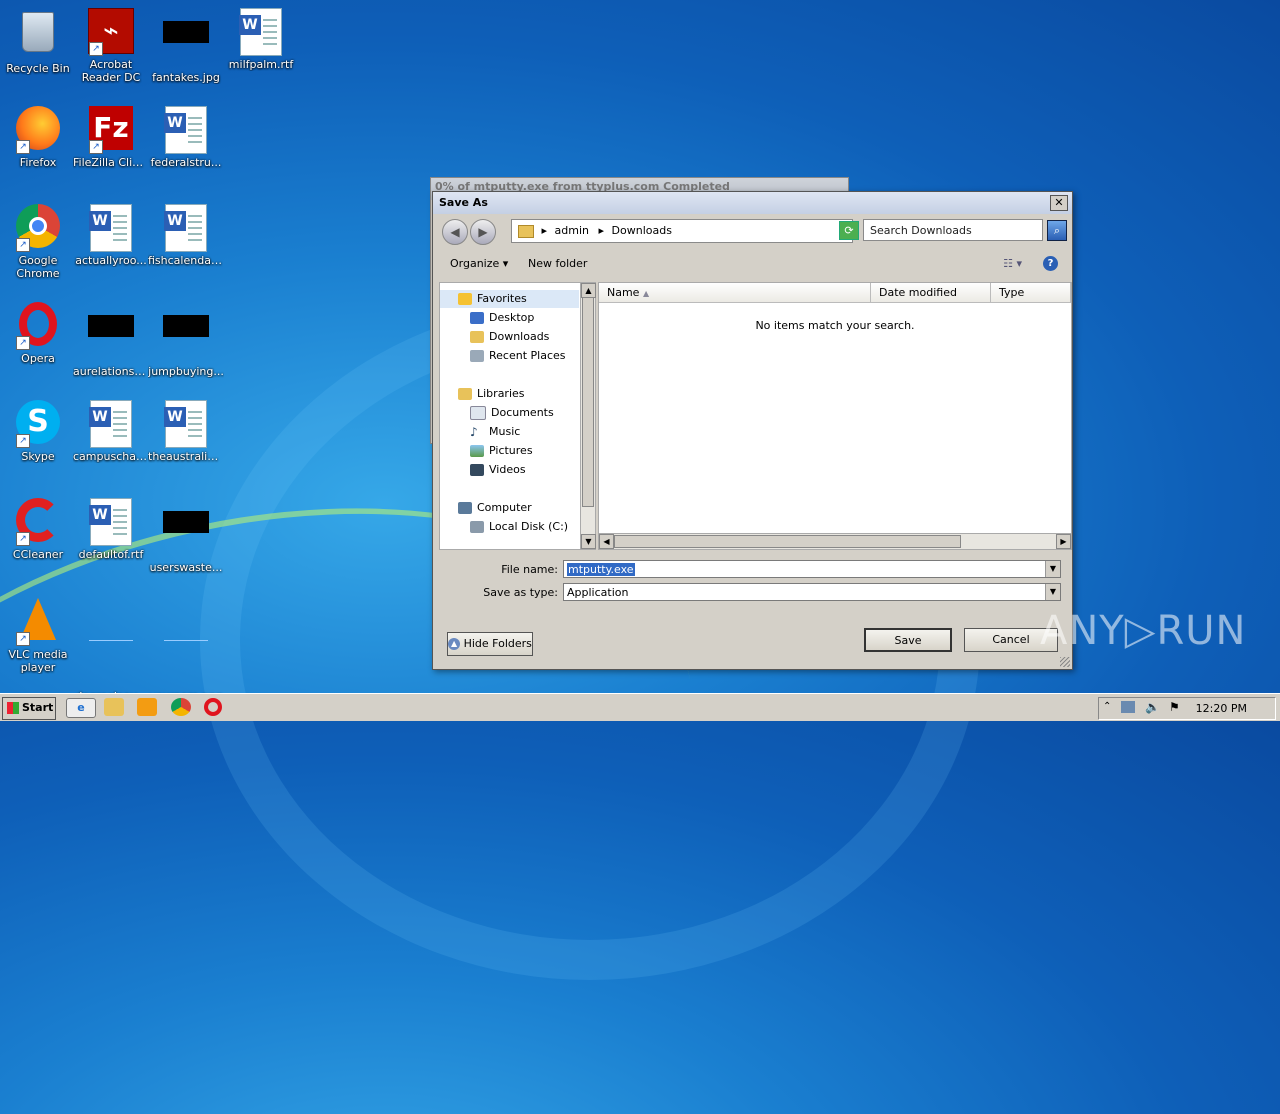 This screenshot has width=1280, height=1114. Describe the element at coordinates (812, 569) in the screenshot. I see `file-name-input: mtputty.exe ▼` at that location.